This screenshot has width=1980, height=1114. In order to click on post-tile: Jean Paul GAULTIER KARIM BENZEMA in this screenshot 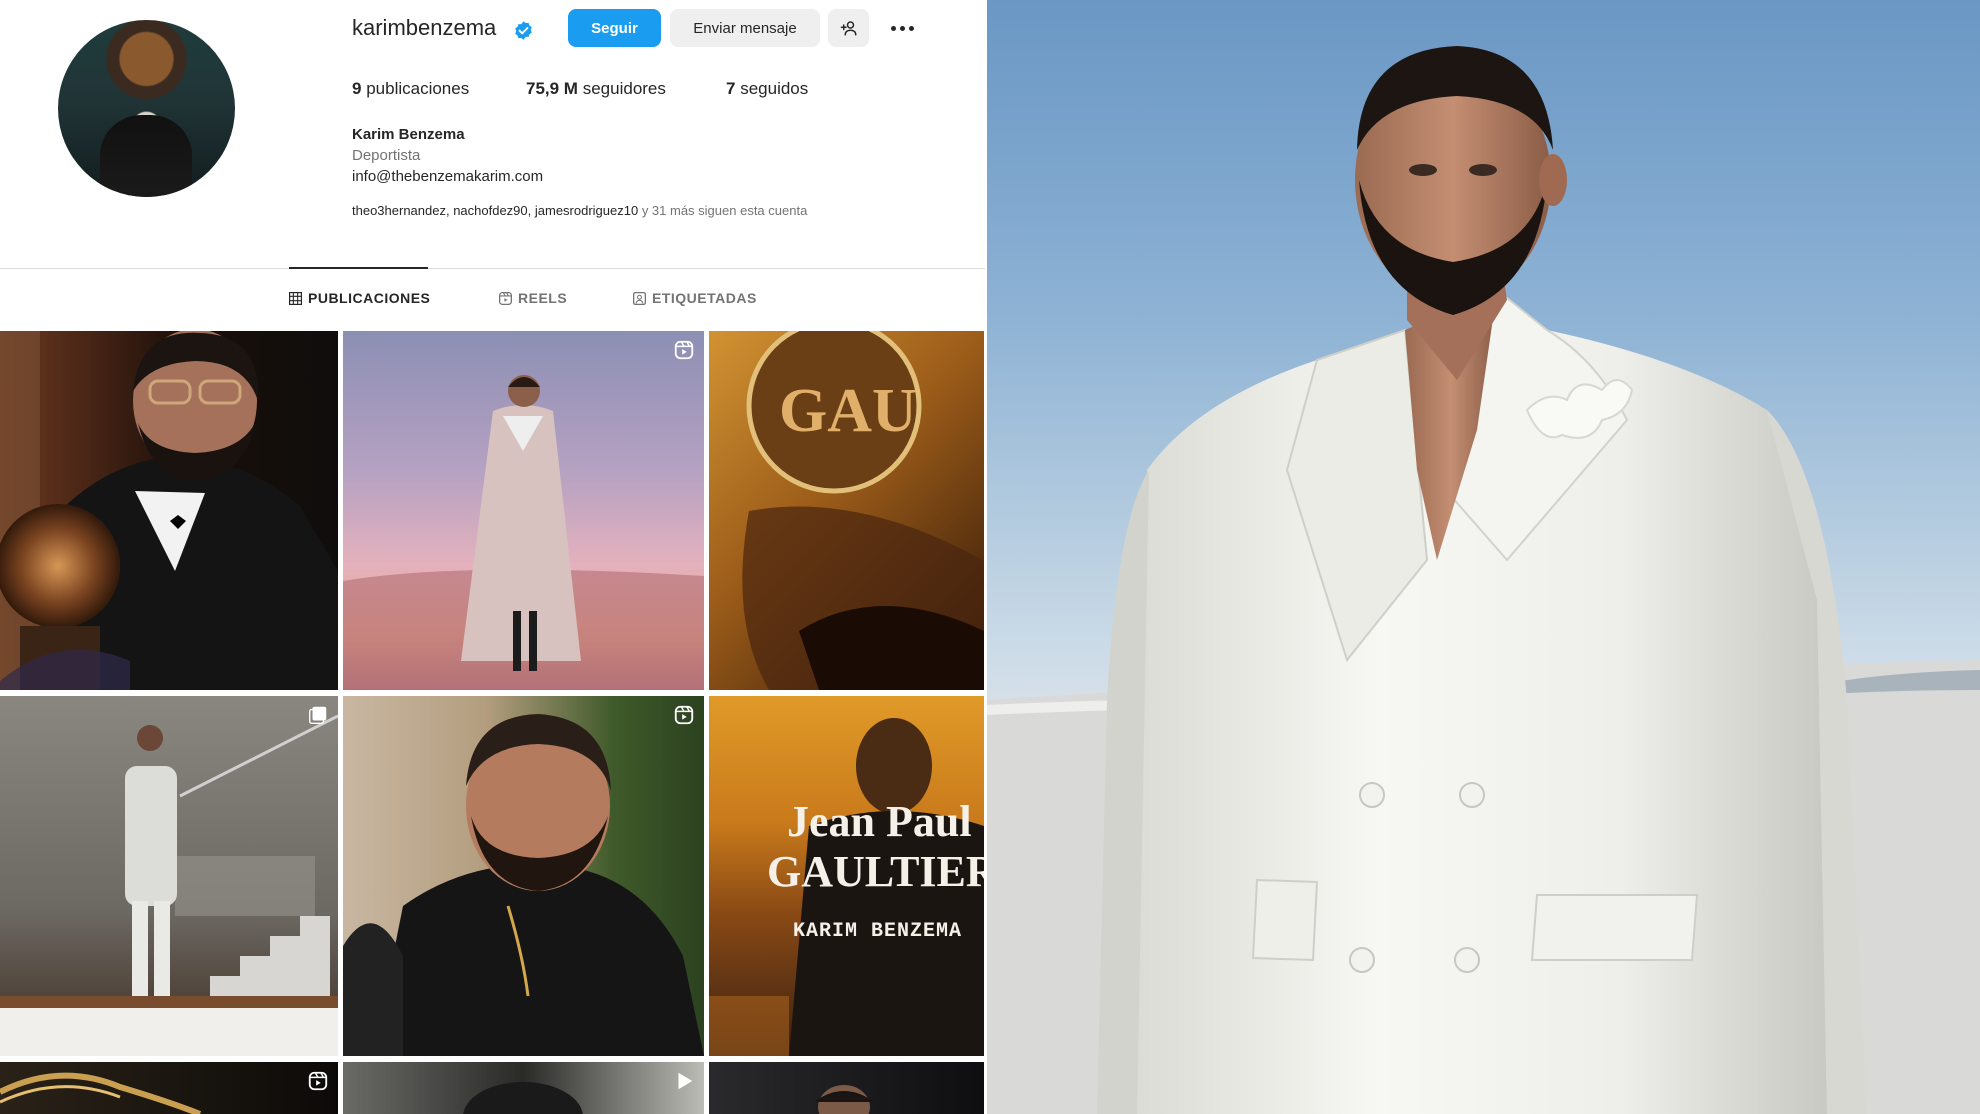, I will do `click(846, 876)`.